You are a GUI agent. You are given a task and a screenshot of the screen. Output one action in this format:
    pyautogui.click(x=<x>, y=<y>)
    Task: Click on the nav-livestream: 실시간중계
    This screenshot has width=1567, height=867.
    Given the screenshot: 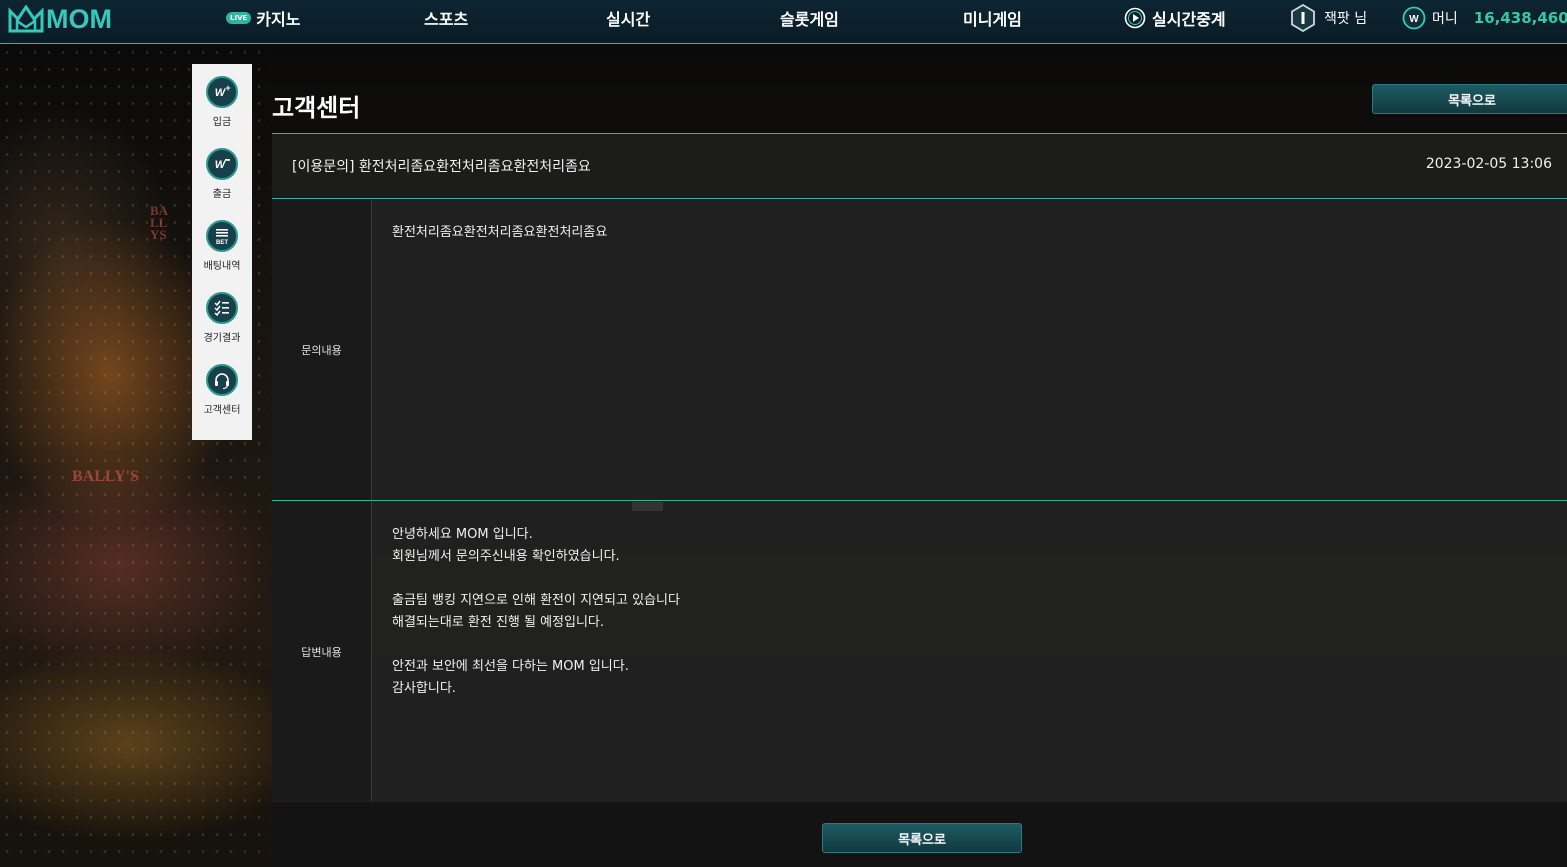 What is the action you would take?
    pyautogui.click(x=1175, y=18)
    